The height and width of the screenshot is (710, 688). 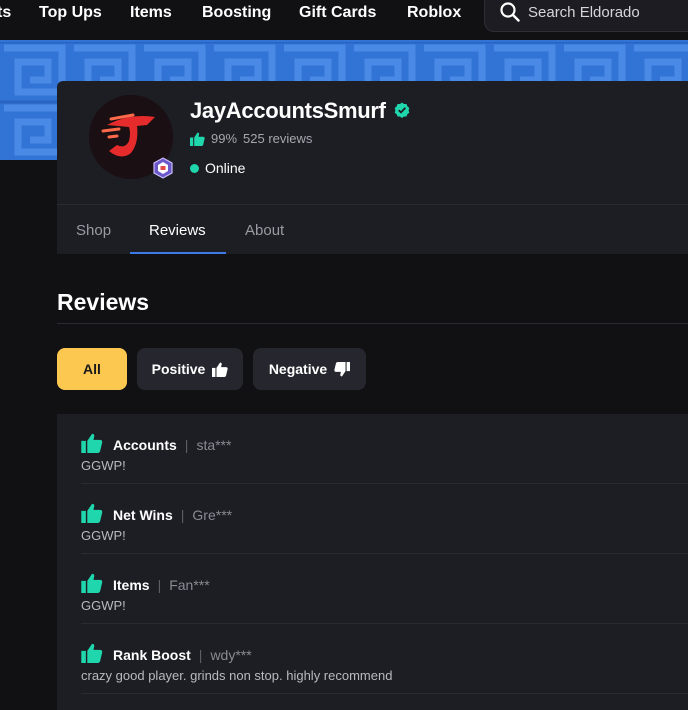 I want to click on filter-negative-button: Negative, so click(x=309, y=369).